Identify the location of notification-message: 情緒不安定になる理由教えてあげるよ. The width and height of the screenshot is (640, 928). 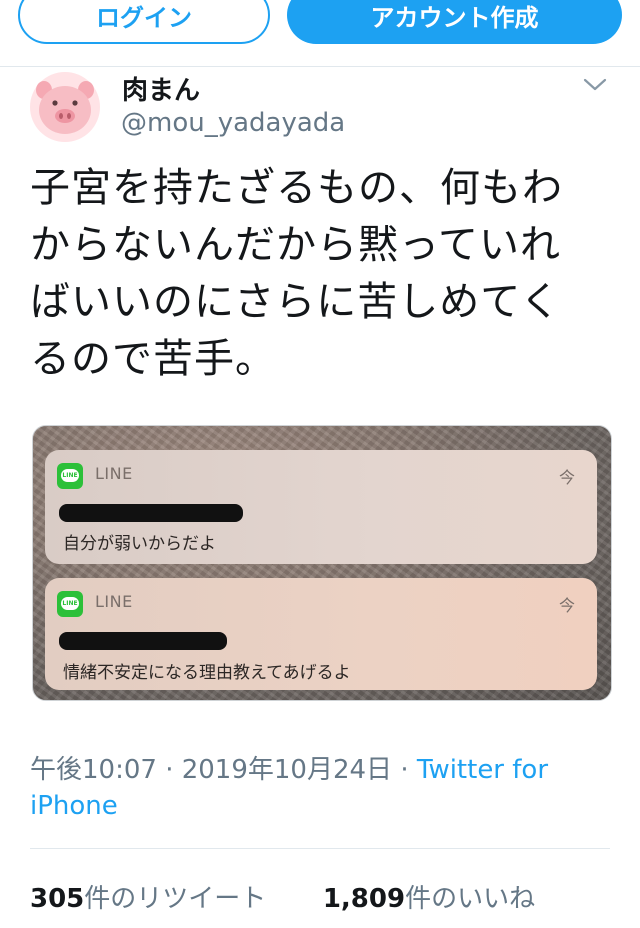
(207, 673).